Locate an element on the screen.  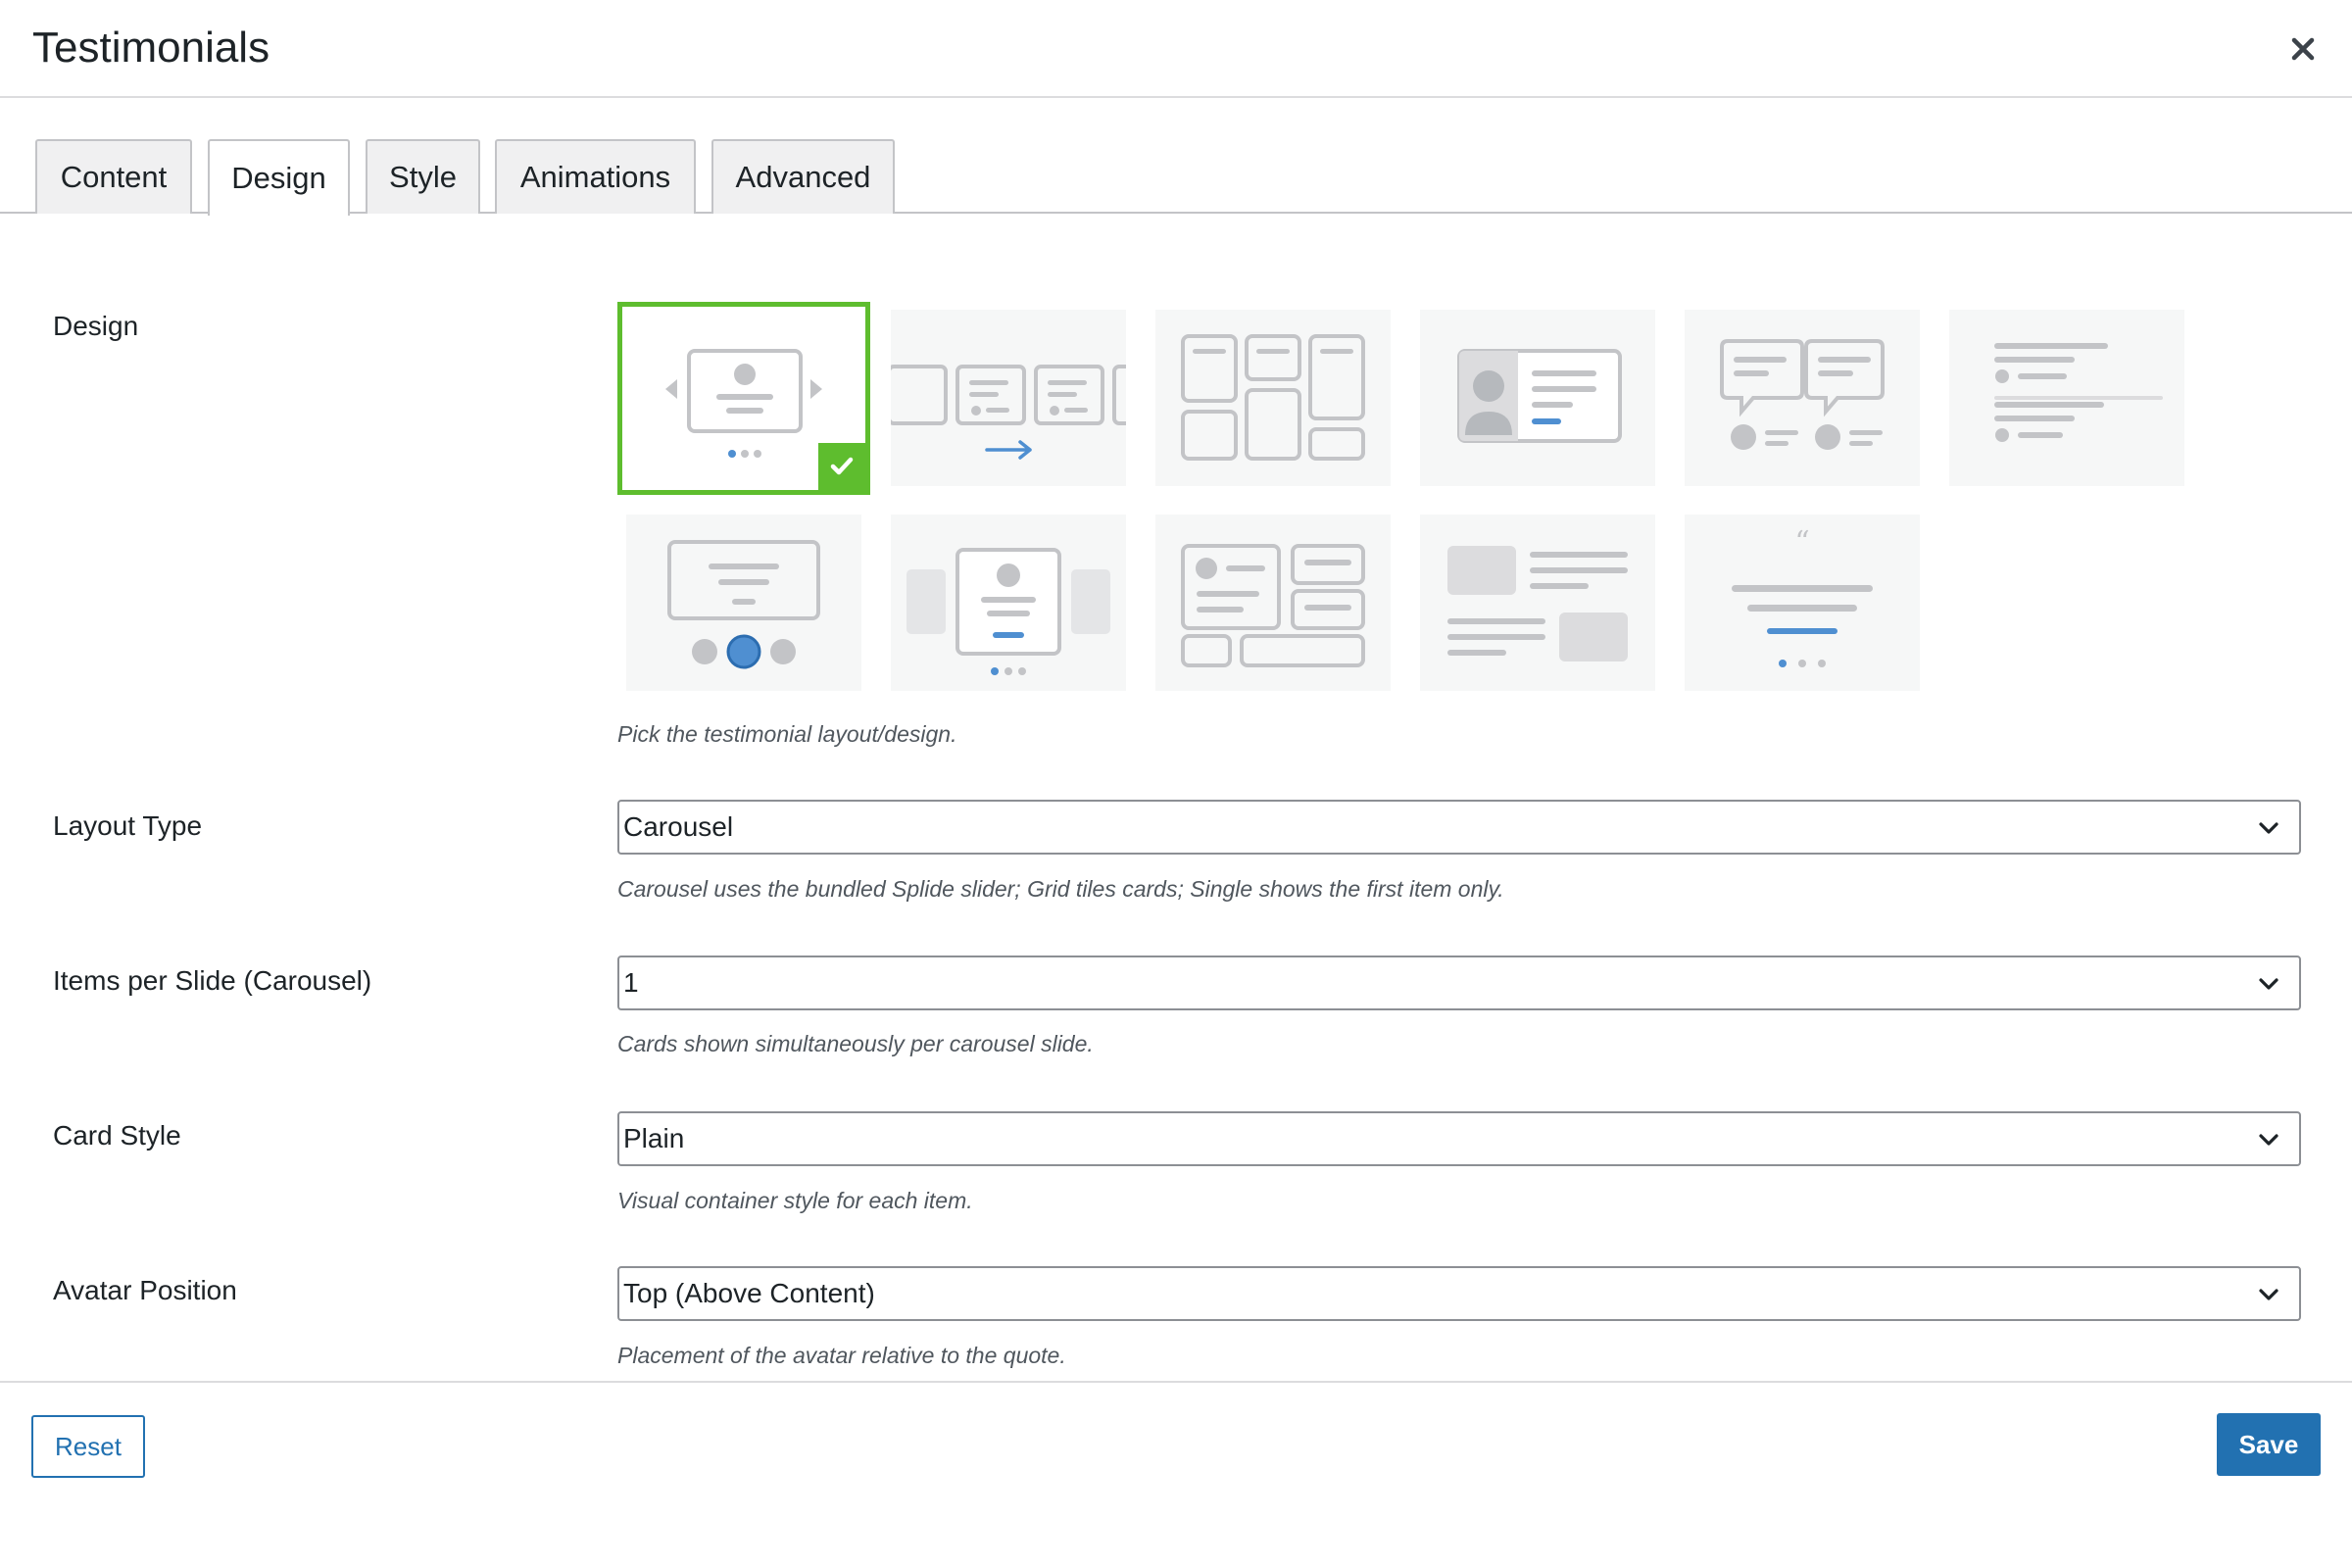
dialog-header: Testimonials is located at coordinates (1176, 49).